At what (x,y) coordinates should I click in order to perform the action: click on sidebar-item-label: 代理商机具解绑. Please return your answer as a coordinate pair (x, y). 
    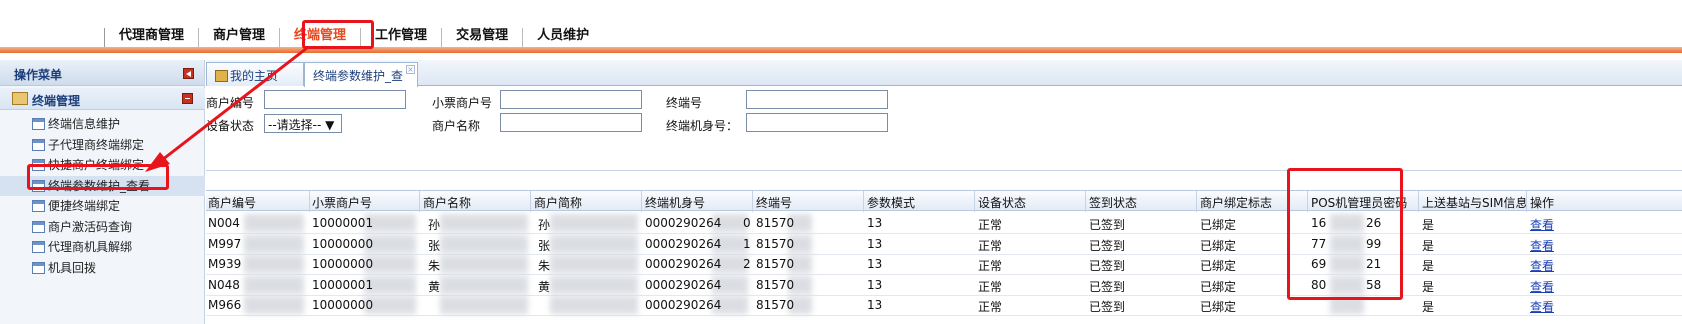
    Looking at the image, I should click on (90, 247).